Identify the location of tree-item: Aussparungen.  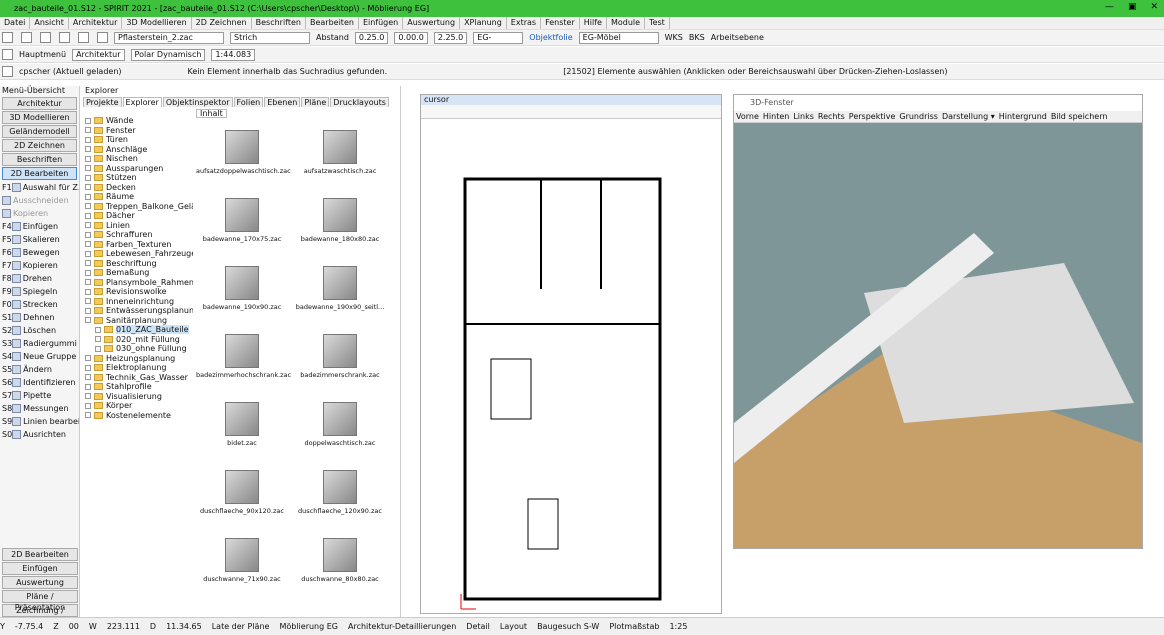
(137, 169).